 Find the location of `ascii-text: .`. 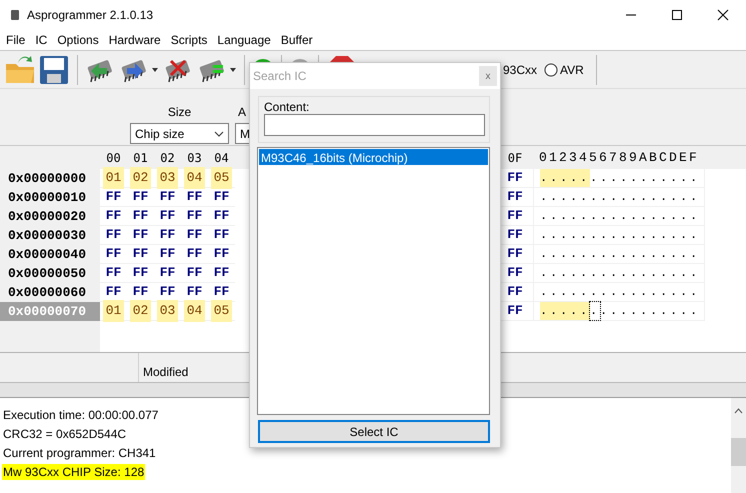

ascii-text: . is located at coordinates (595, 311).